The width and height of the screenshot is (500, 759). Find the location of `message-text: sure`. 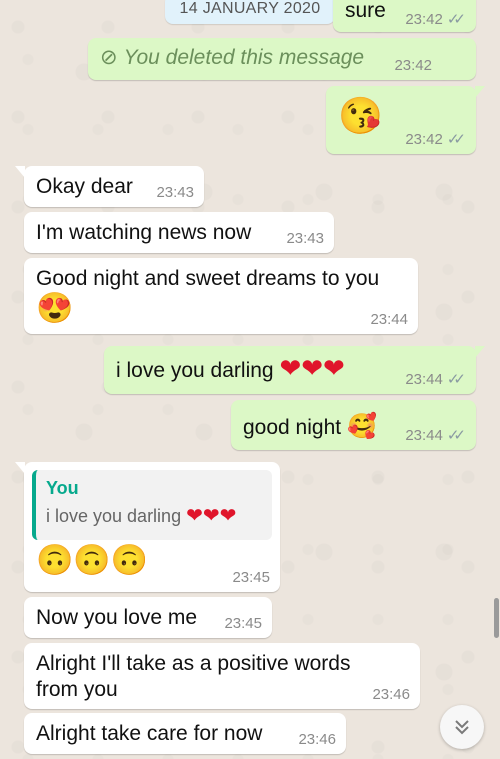

message-text: sure is located at coordinates (365, 11).